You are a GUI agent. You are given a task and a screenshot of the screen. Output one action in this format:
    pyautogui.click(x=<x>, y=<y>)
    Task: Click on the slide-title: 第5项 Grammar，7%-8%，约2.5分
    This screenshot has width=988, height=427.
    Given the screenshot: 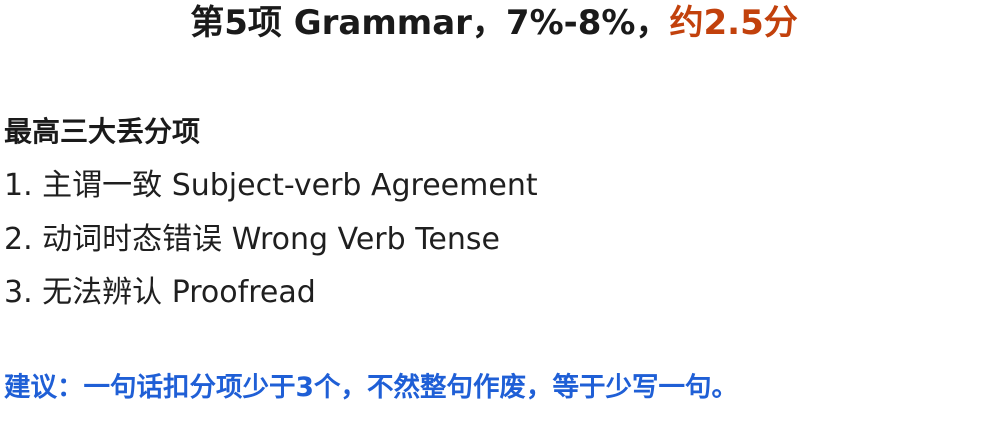 What is the action you would take?
    pyautogui.click(x=494, y=23)
    